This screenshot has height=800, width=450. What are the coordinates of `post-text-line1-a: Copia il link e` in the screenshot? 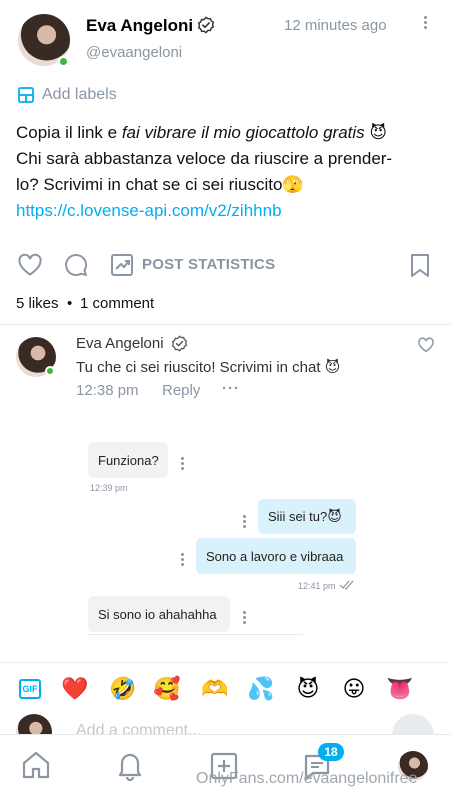 It's located at (69, 132).